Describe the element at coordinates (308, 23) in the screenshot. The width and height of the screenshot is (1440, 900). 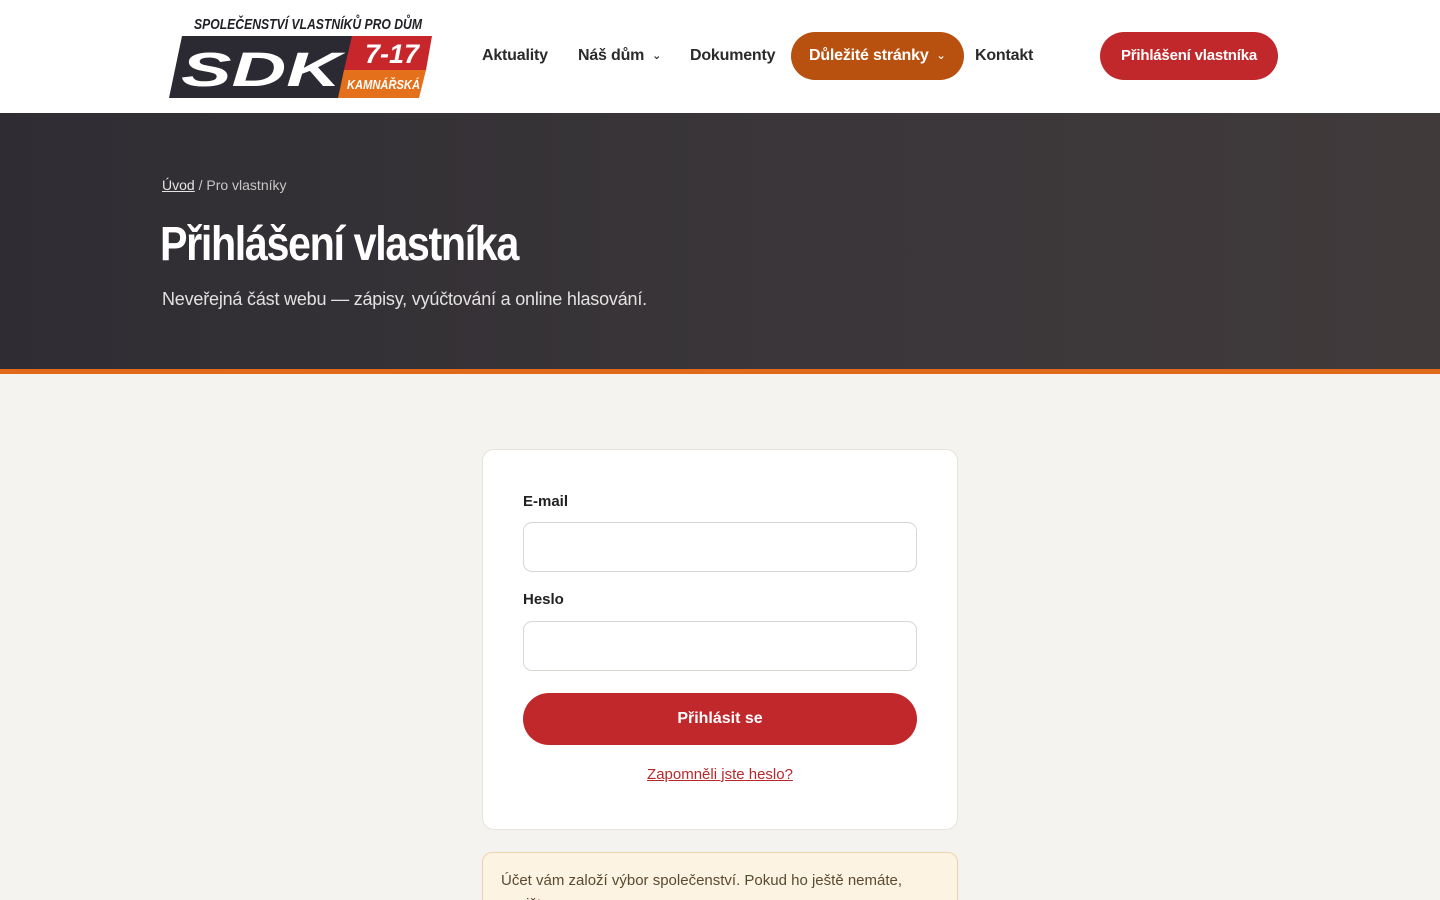
I see `logo-top-line: SPOLEČENSTVÍ VLASTNÍKŮ PRO DŮM` at that location.